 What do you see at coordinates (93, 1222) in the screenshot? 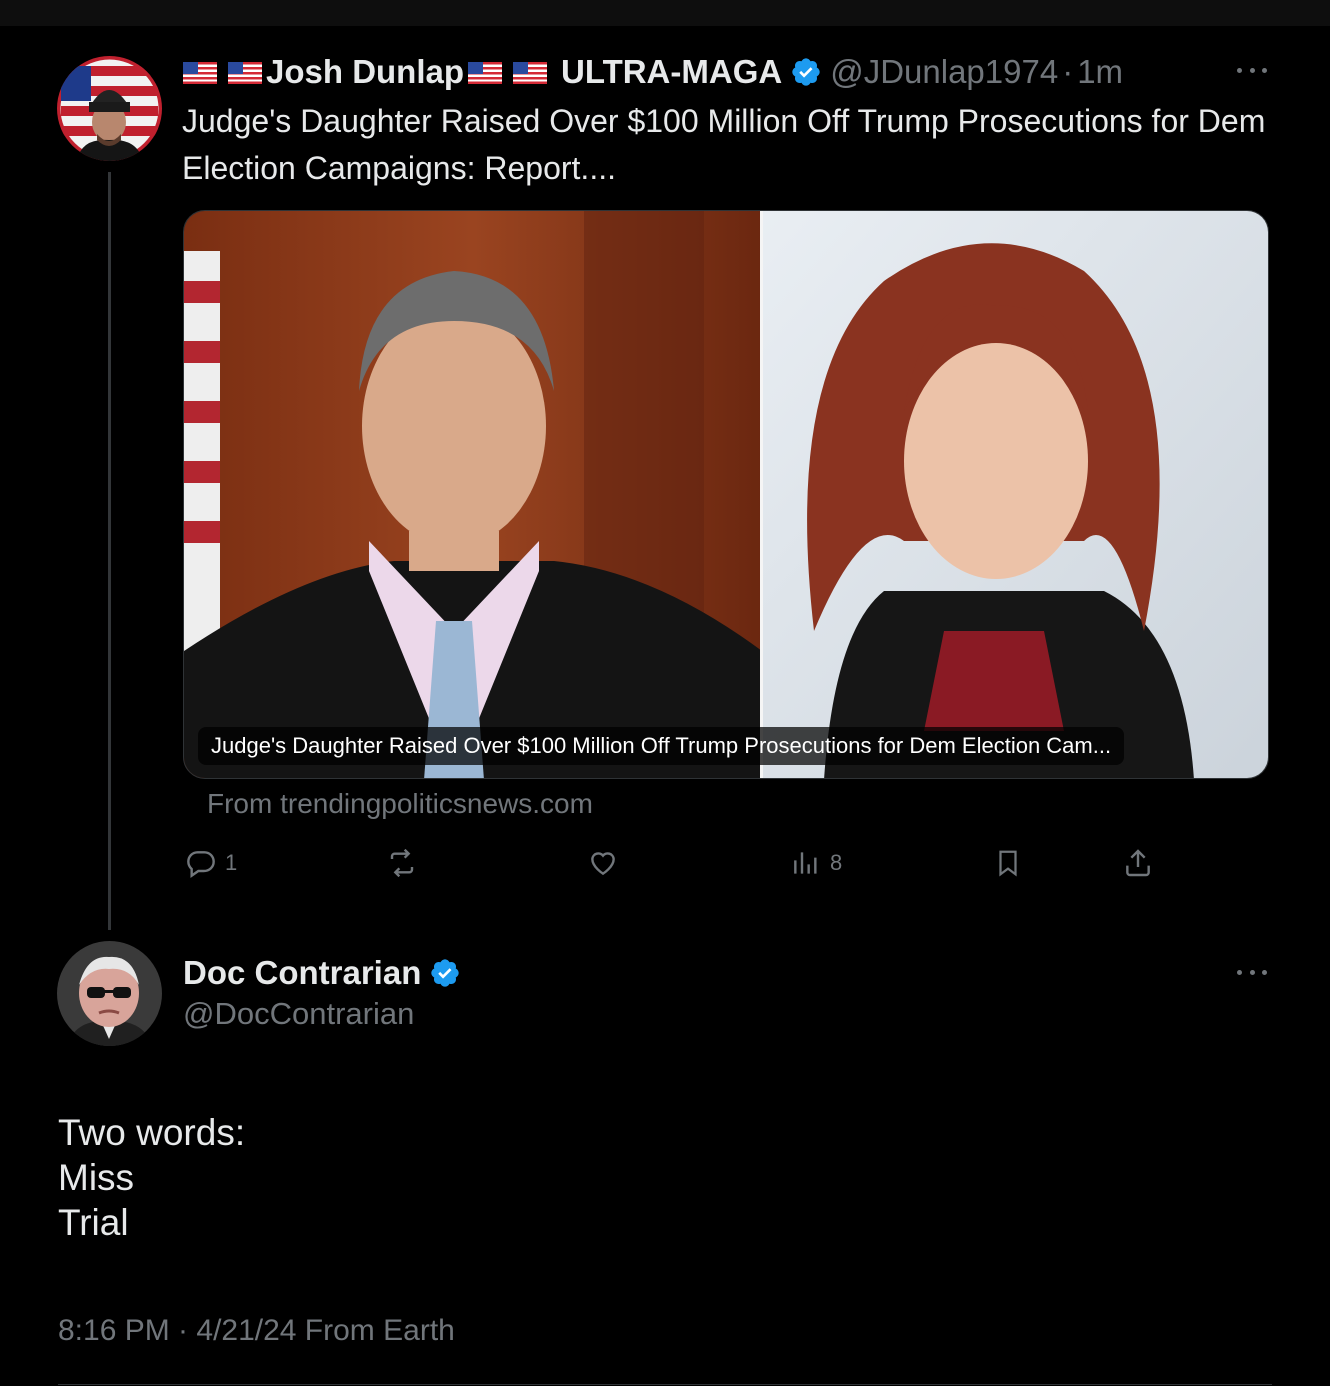
I see `reply-text-line: Trial` at bounding box center [93, 1222].